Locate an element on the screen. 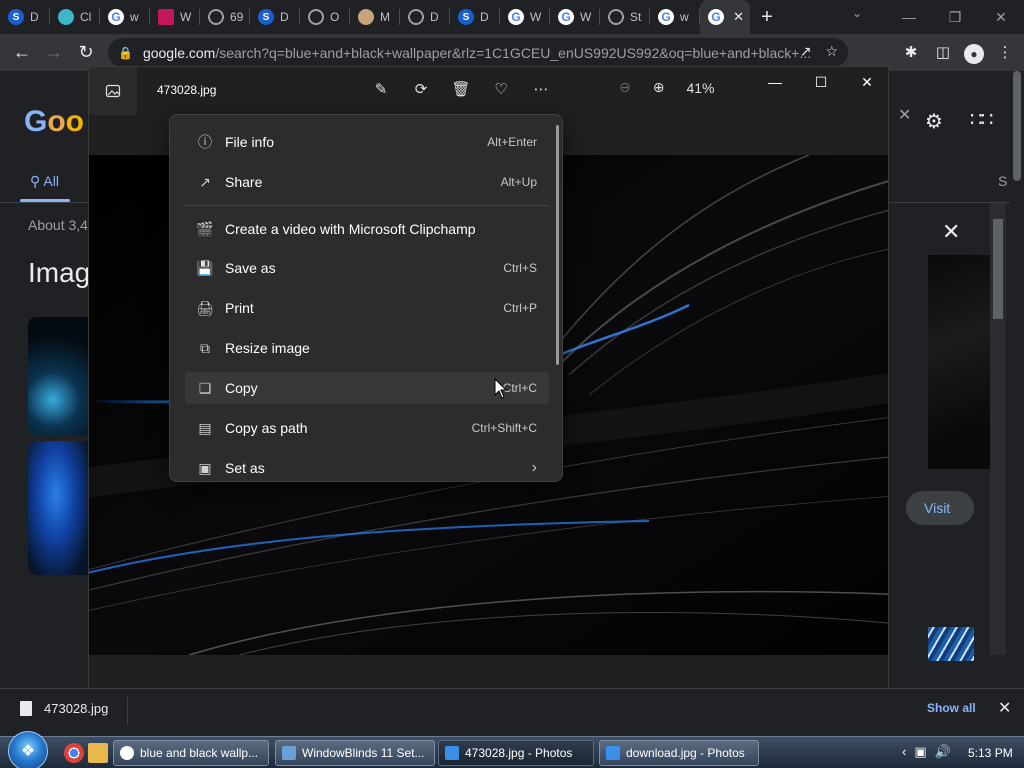 The width and height of the screenshot is (1024, 768). menu-item-share: ↗ Share Alt+Up is located at coordinates (367, 182).